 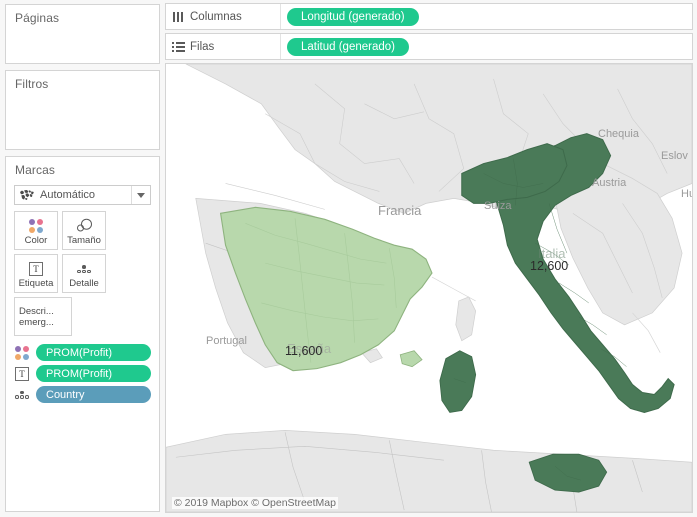 What do you see at coordinates (235, 16) in the screenshot?
I see `columns-shelf-label: Columnas` at bounding box center [235, 16].